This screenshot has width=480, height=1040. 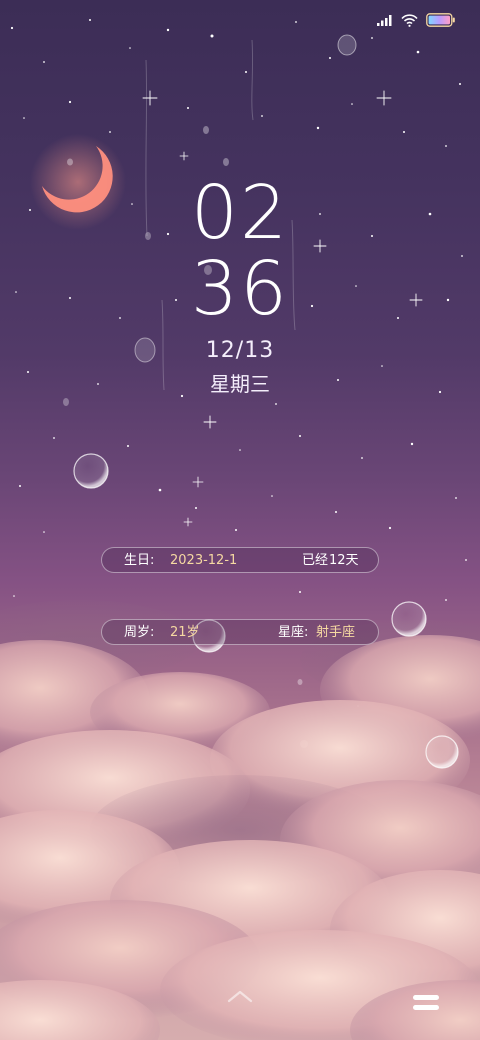 I want to click on age-value: 21岁, so click(x=185, y=632).